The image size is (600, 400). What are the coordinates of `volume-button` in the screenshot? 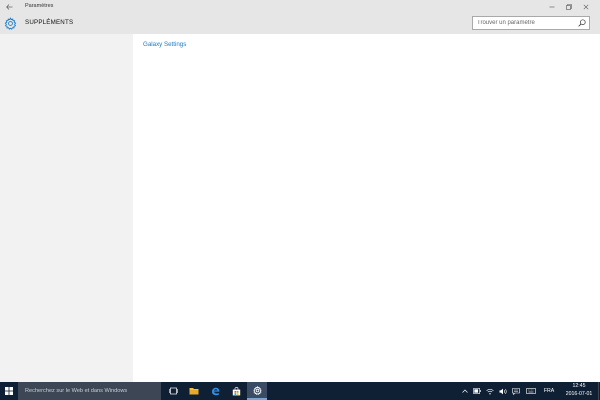 It's located at (503, 391).